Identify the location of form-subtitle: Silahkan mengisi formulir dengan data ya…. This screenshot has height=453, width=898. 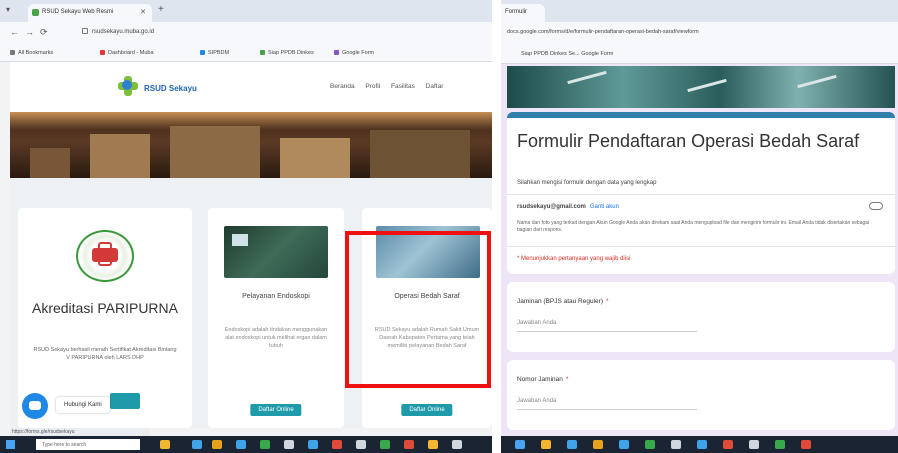
(587, 183).